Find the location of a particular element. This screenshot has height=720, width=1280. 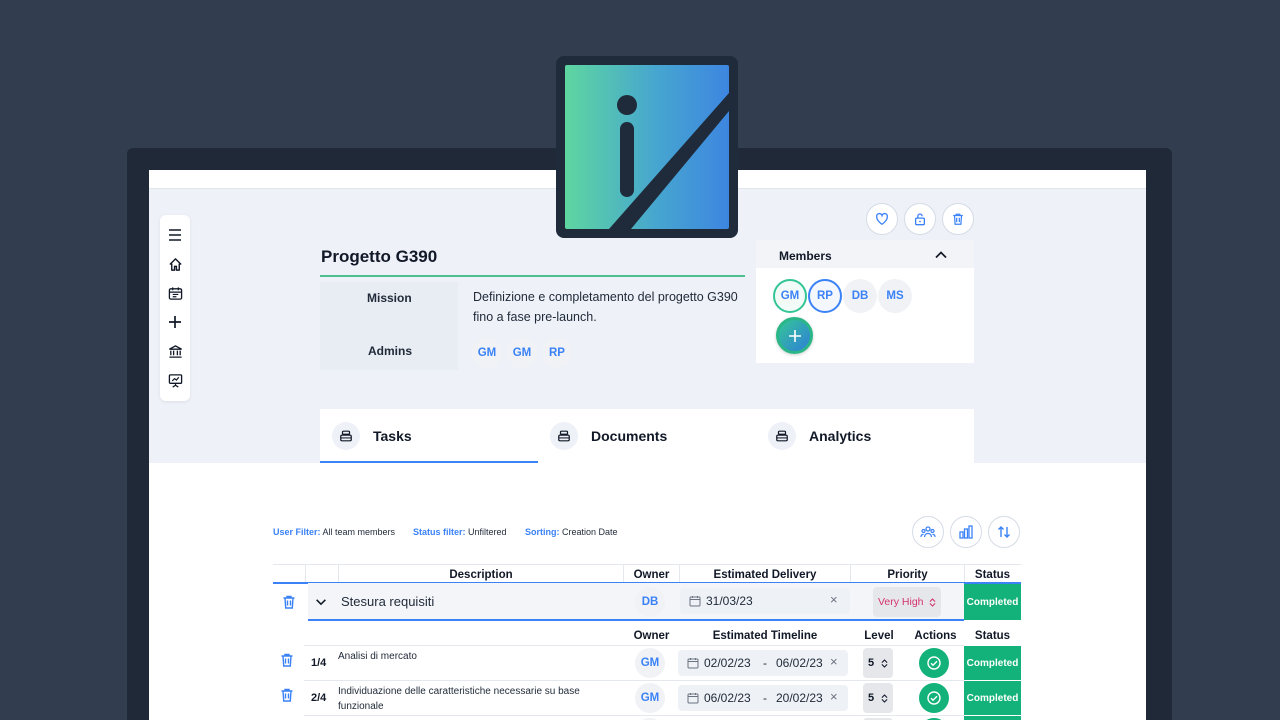

subheader-line is located at coordinates (634, 645).